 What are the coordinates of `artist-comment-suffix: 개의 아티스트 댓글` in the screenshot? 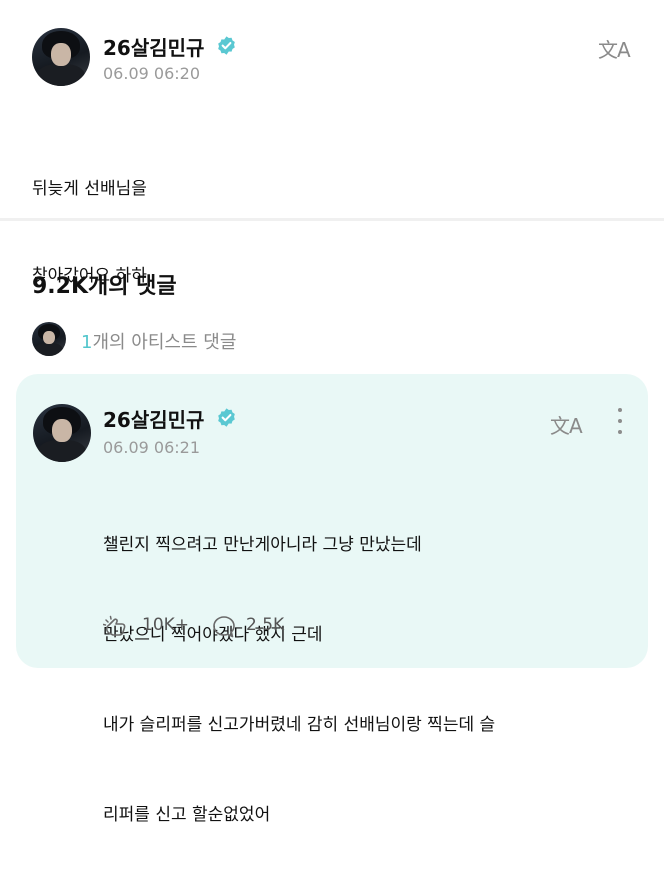 It's located at (164, 342).